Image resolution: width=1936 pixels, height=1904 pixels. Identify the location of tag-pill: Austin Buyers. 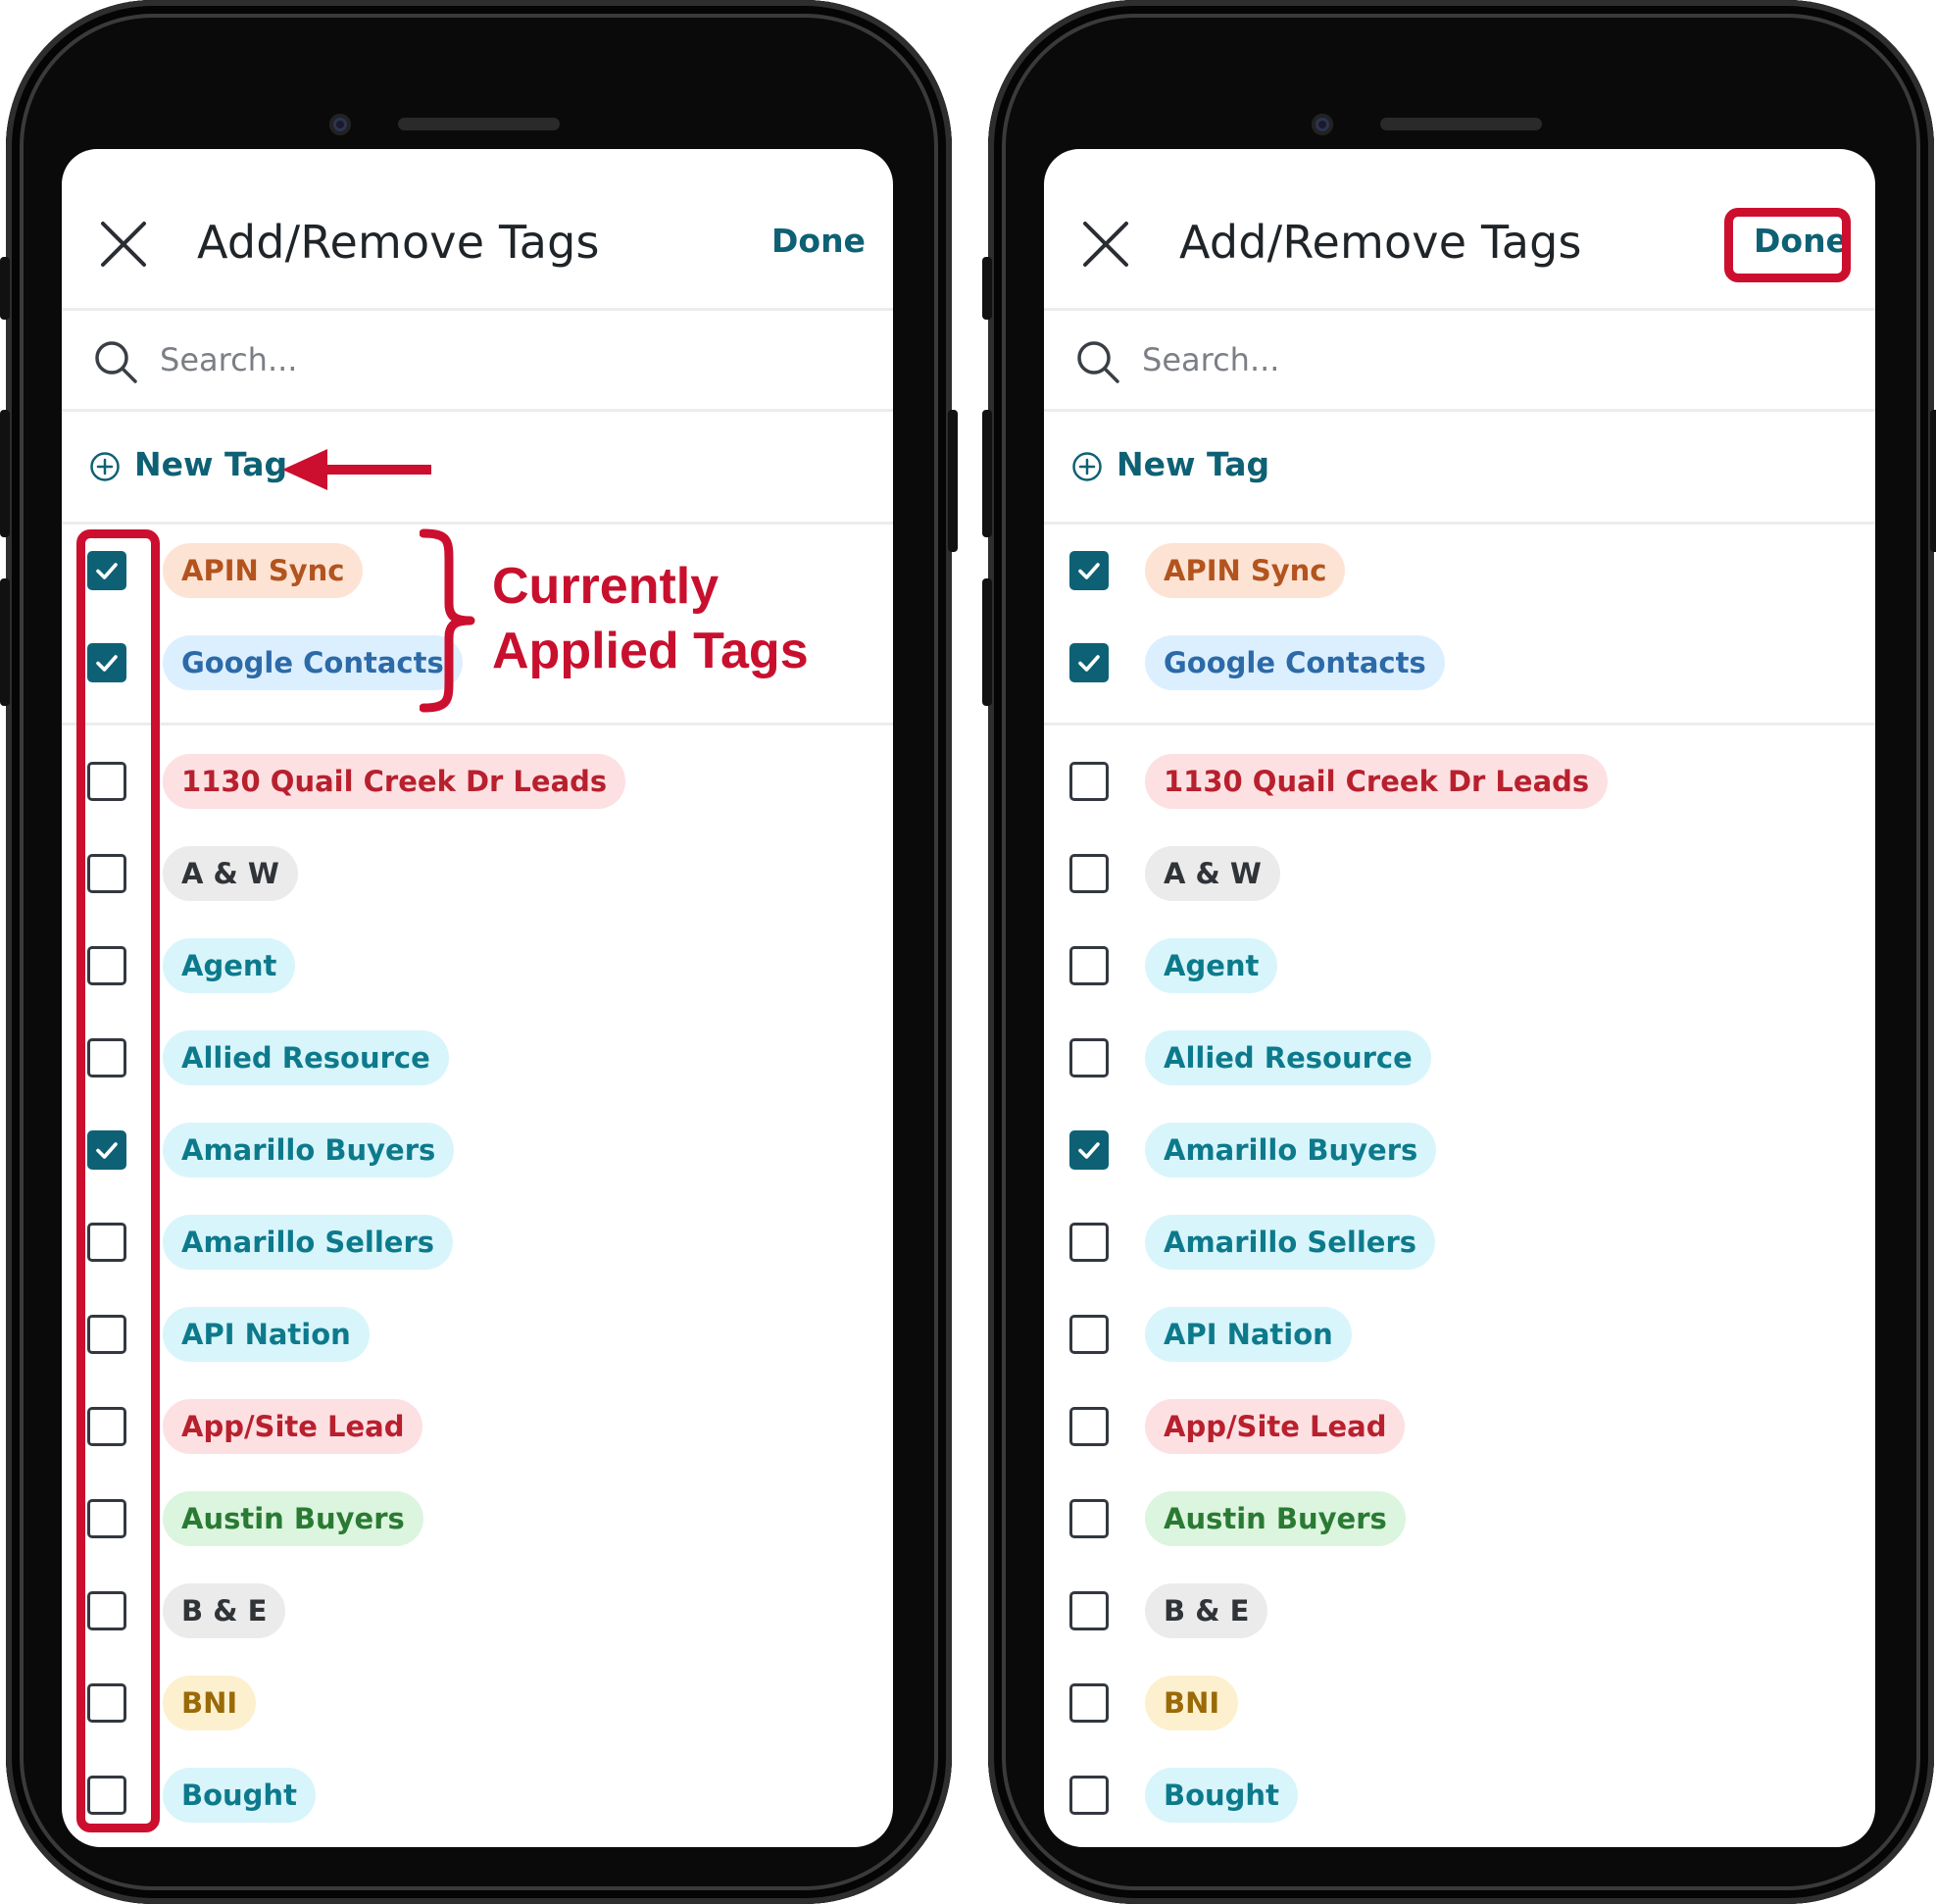
(293, 1518).